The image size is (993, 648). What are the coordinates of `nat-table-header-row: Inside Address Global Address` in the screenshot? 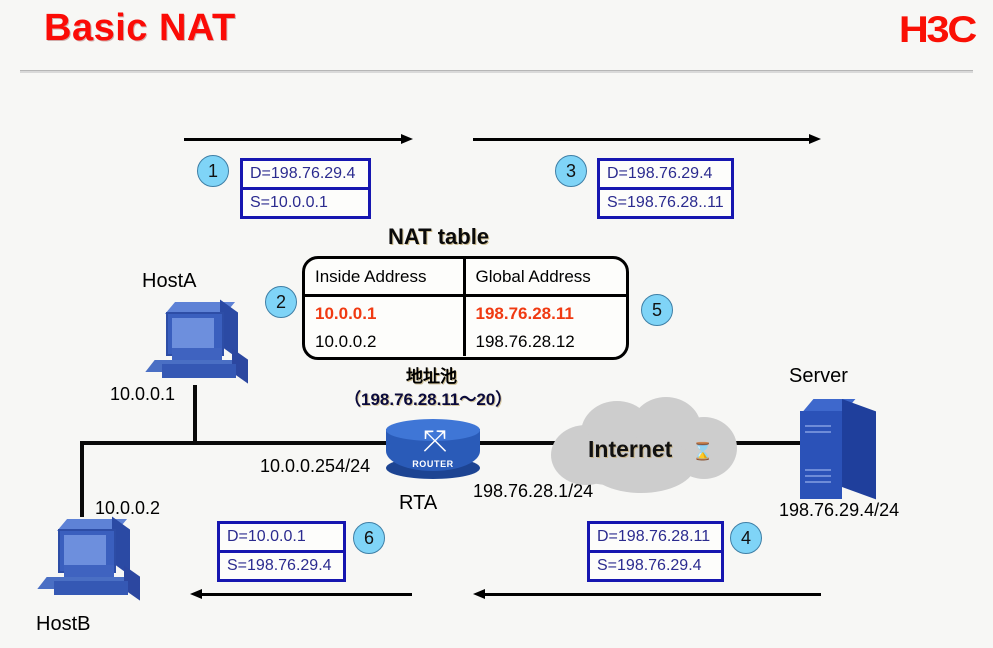 It's located at (465, 278).